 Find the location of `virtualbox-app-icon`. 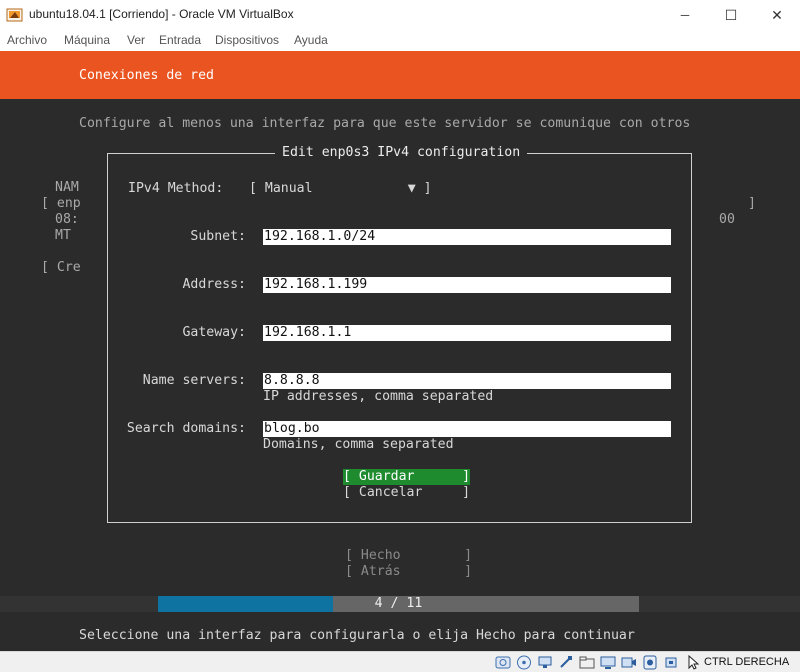

virtualbox-app-icon is located at coordinates (14, 15).